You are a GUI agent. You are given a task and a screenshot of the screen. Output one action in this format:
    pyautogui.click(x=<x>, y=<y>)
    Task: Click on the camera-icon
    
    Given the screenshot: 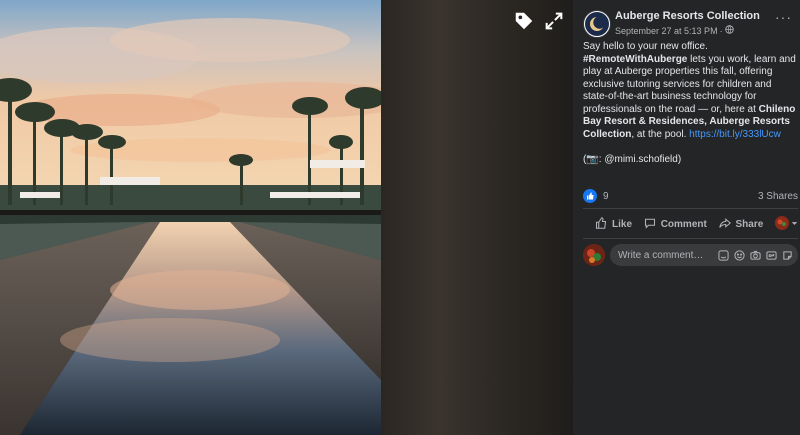 What is the action you would take?
    pyautogui.click(x=755, y=255)
    